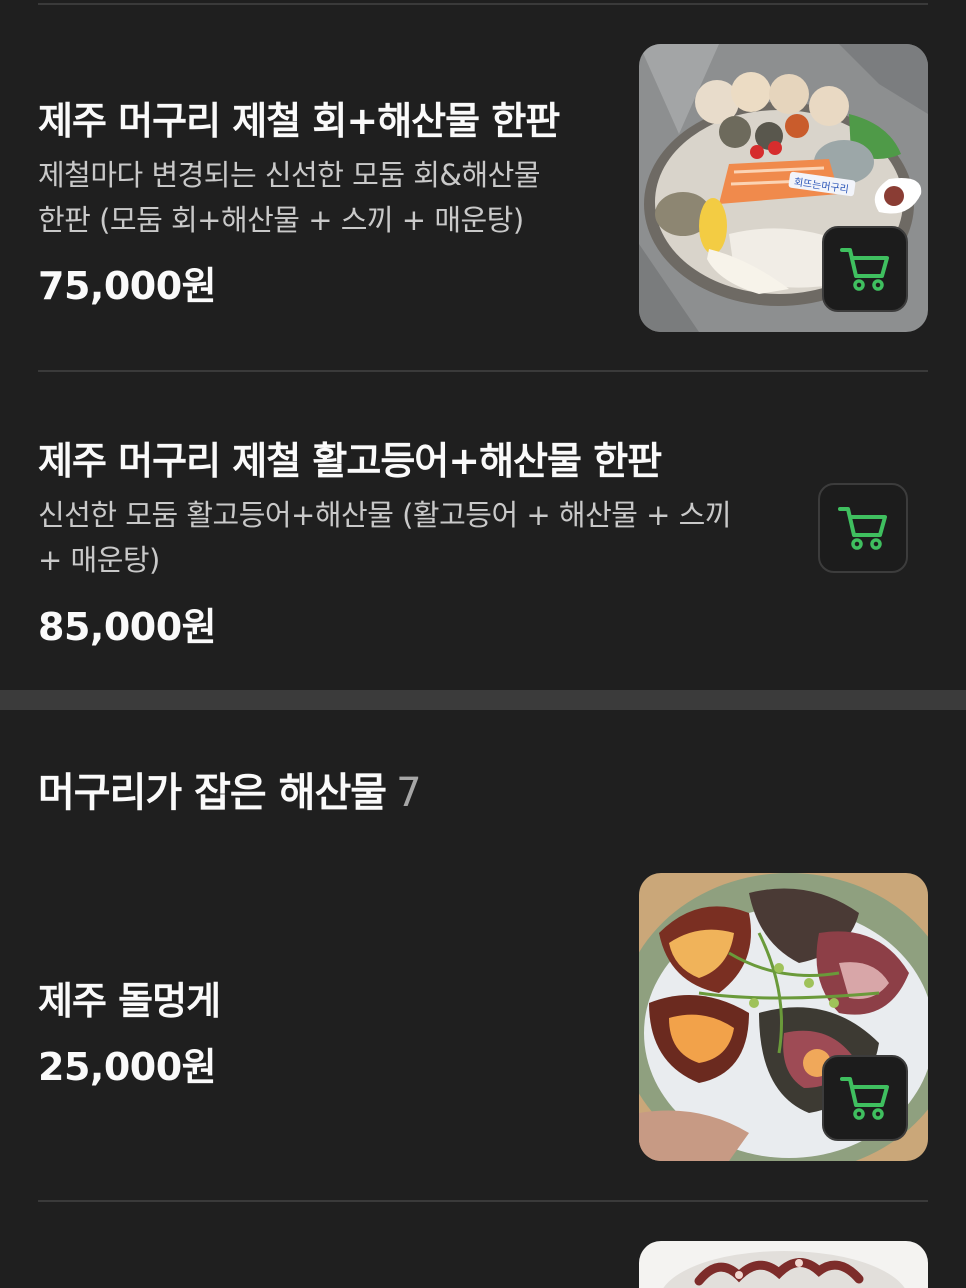  Describe the element at coordinates (127, 627) in the screenshot. I see `menu-item-price: 85,000원` at that location.